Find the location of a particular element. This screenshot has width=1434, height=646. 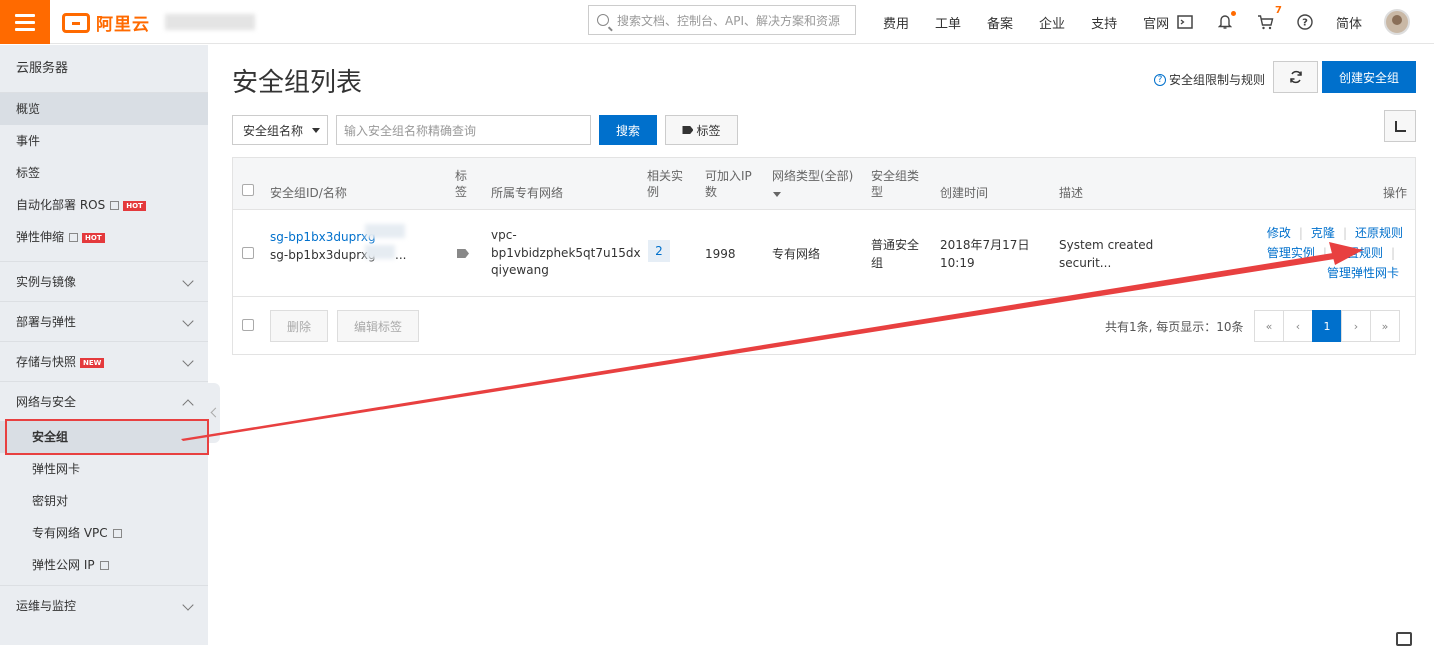

external-link-icon is located at coordinates (74, 237).